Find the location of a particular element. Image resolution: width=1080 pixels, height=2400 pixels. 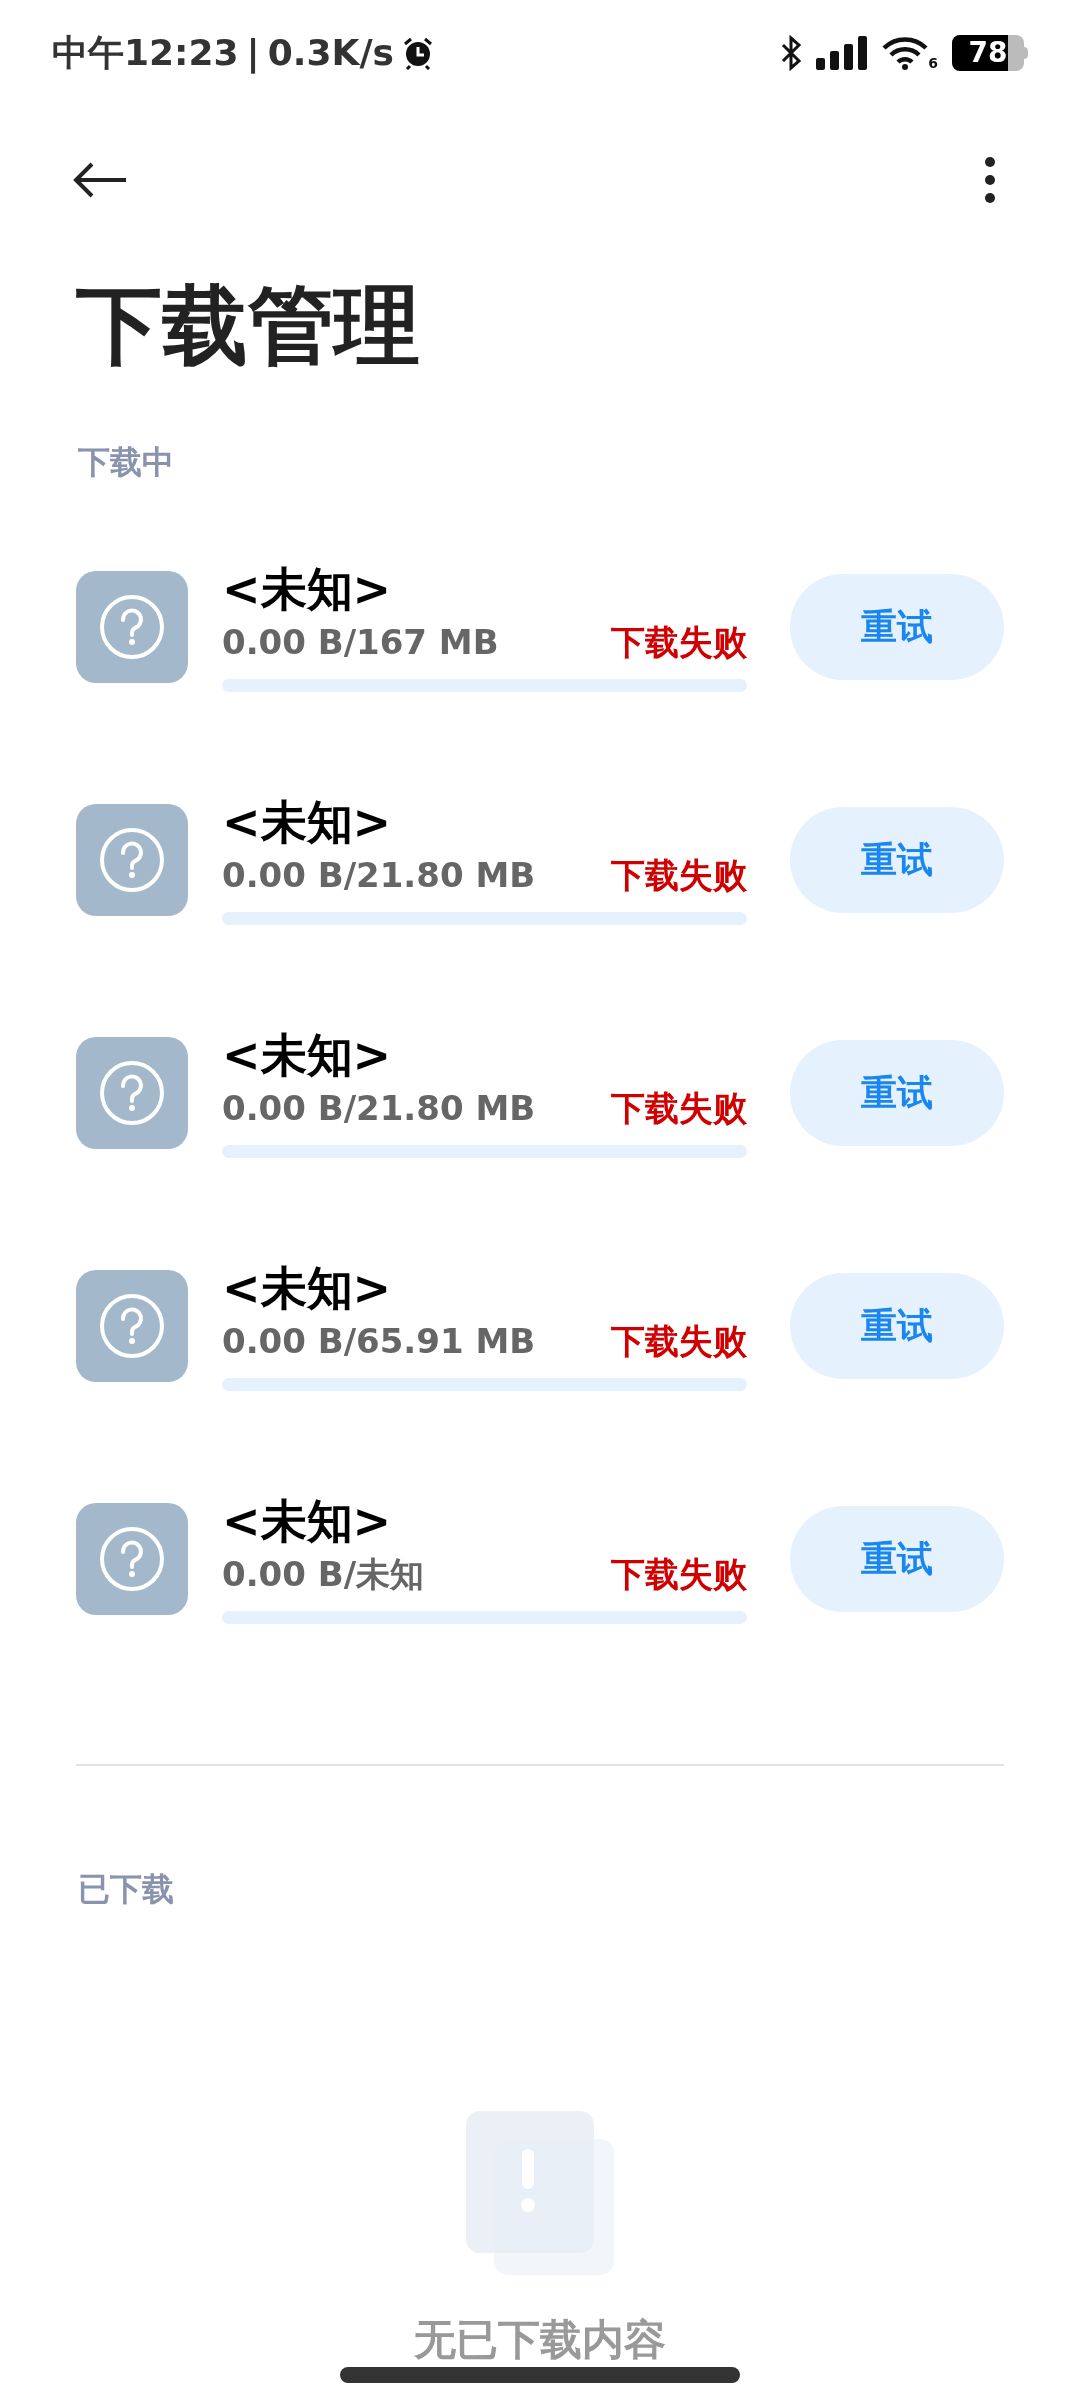

wifi-icon is located at coordinates (905, 52).